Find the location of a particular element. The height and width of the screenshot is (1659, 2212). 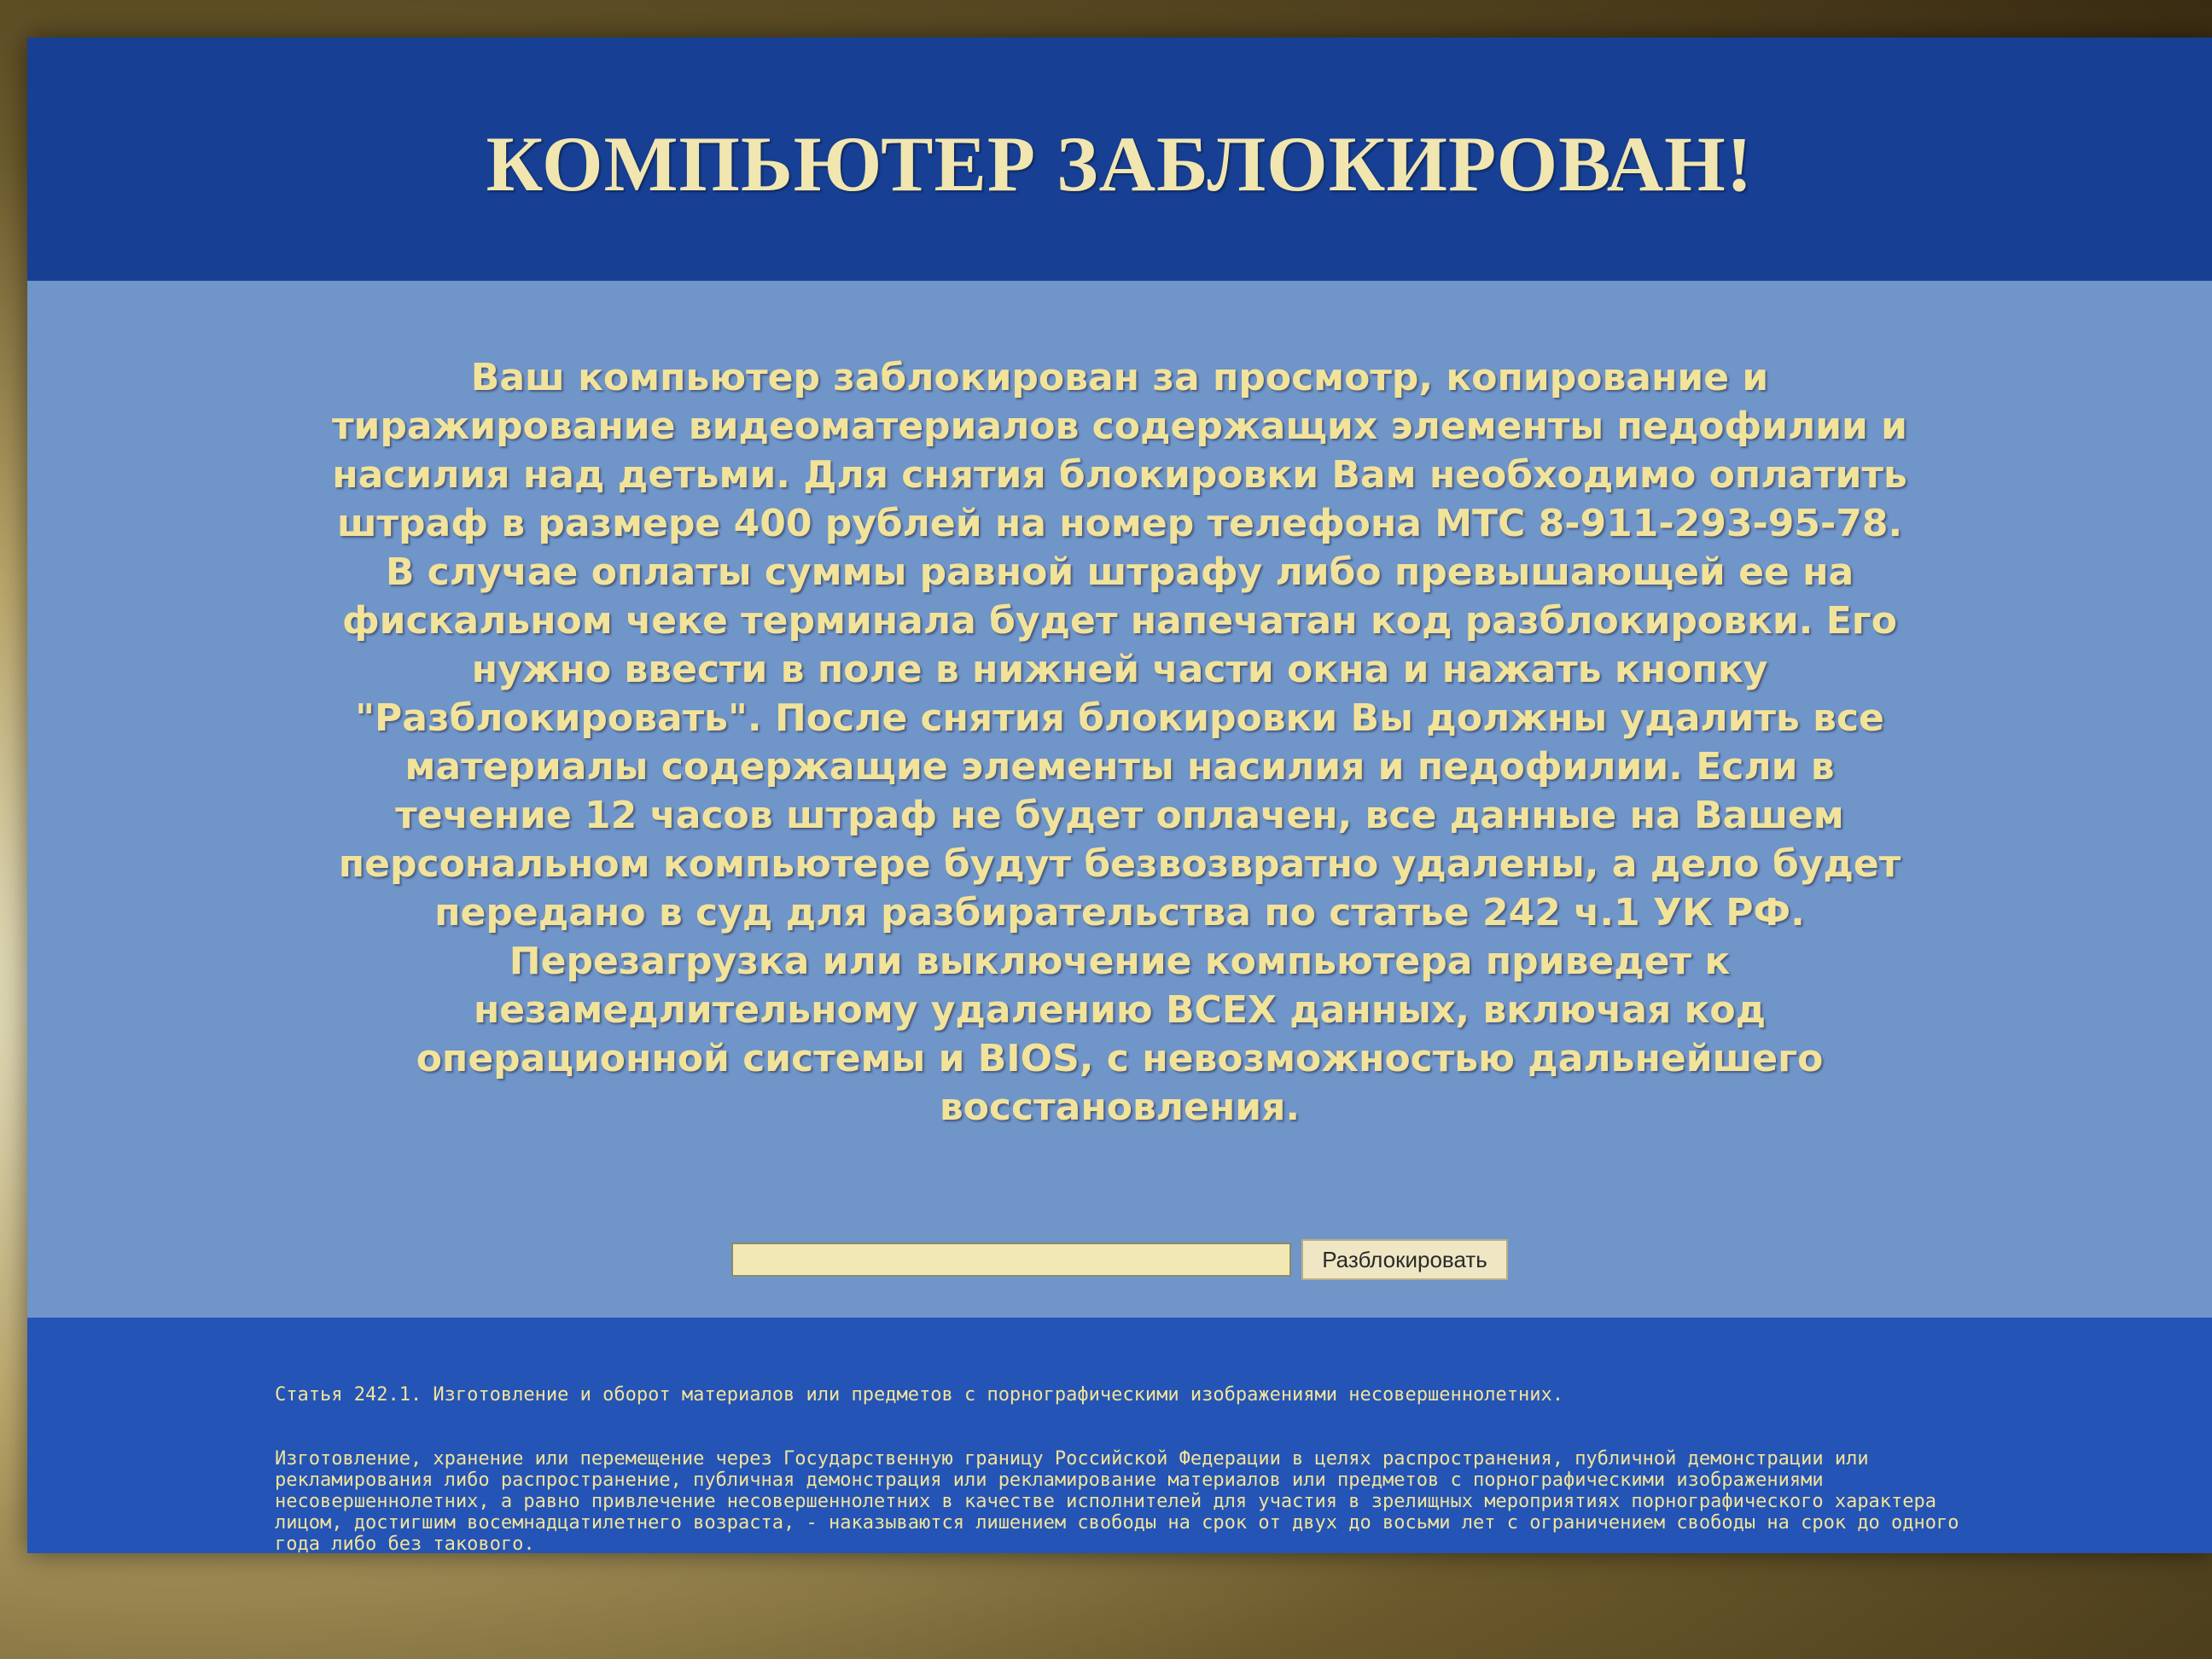

unlock-button: Разблокировать is located at coordinates (1404, 1259).